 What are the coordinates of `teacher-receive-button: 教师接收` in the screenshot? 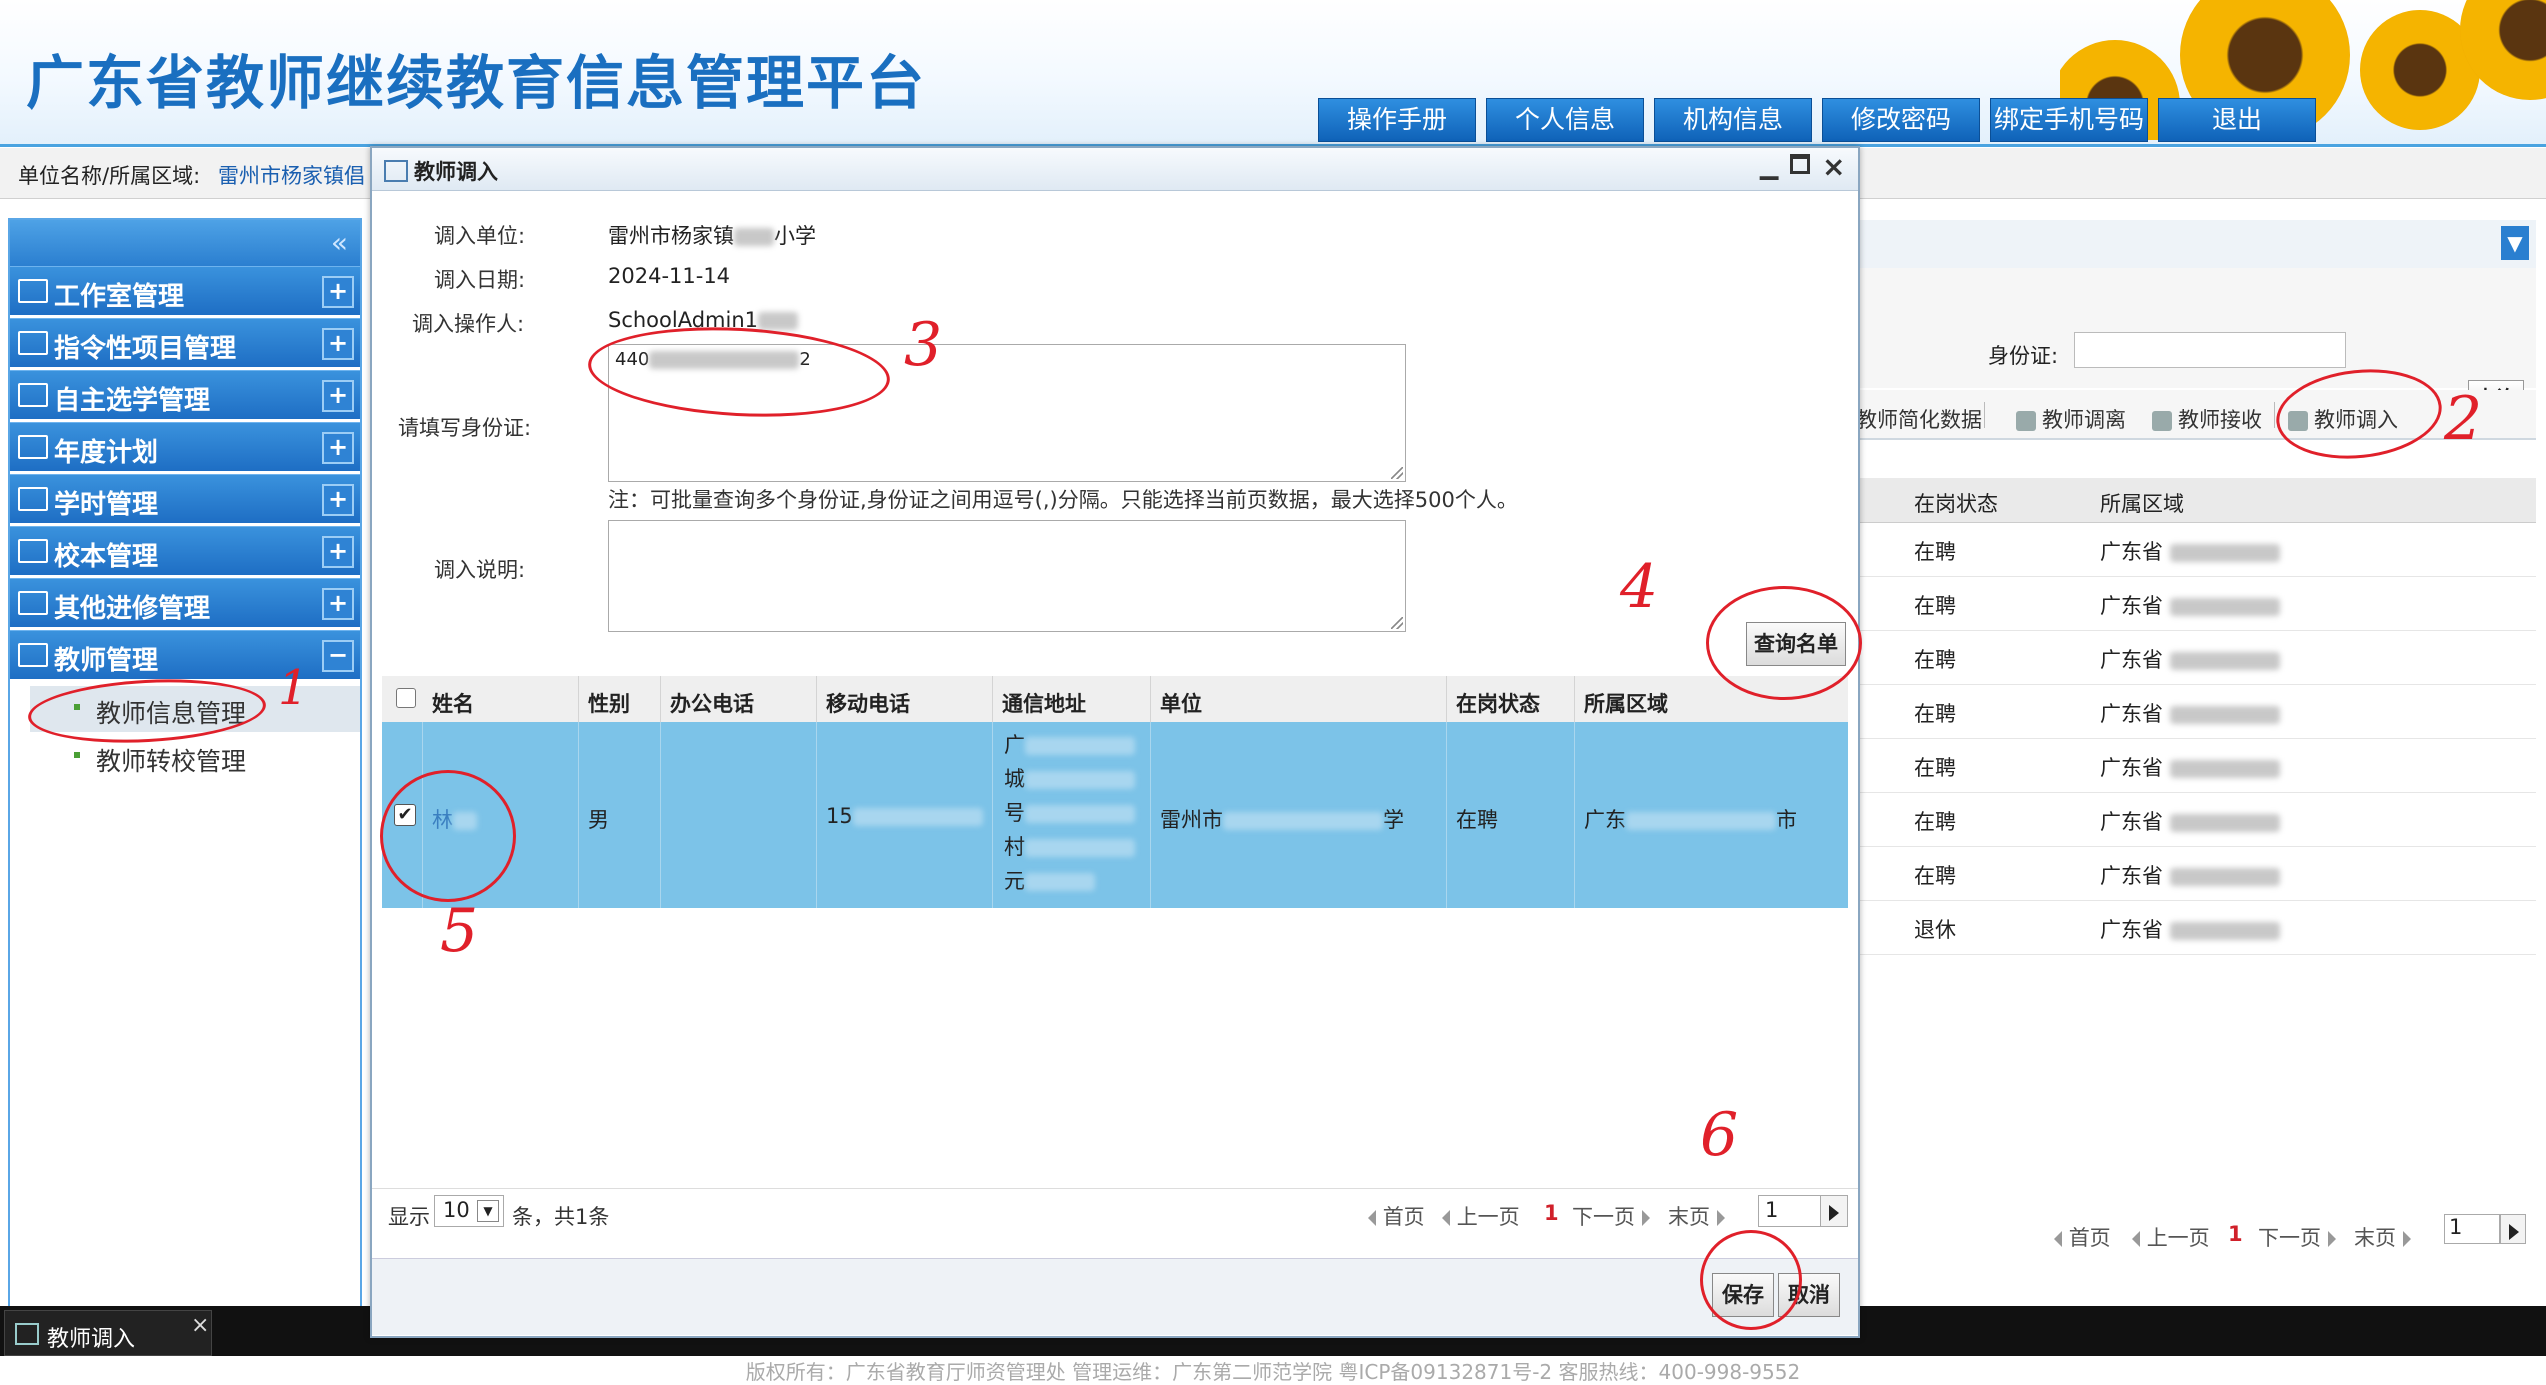 It's located at (2207, 419).